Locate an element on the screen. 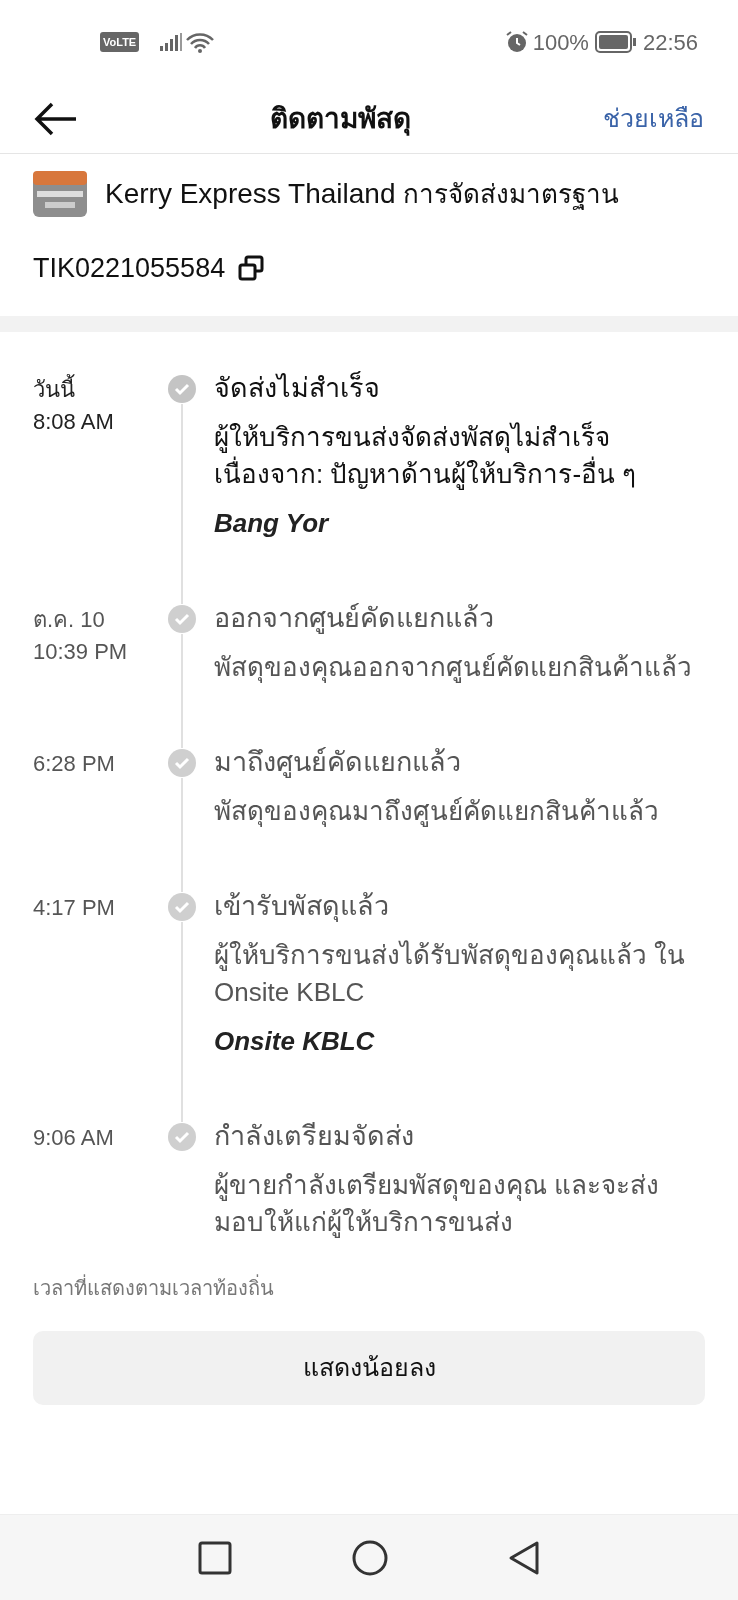 This screenshot has width=738, height=1600. help-link: ช่วยเหลือ is located at coordinates (653, 118).